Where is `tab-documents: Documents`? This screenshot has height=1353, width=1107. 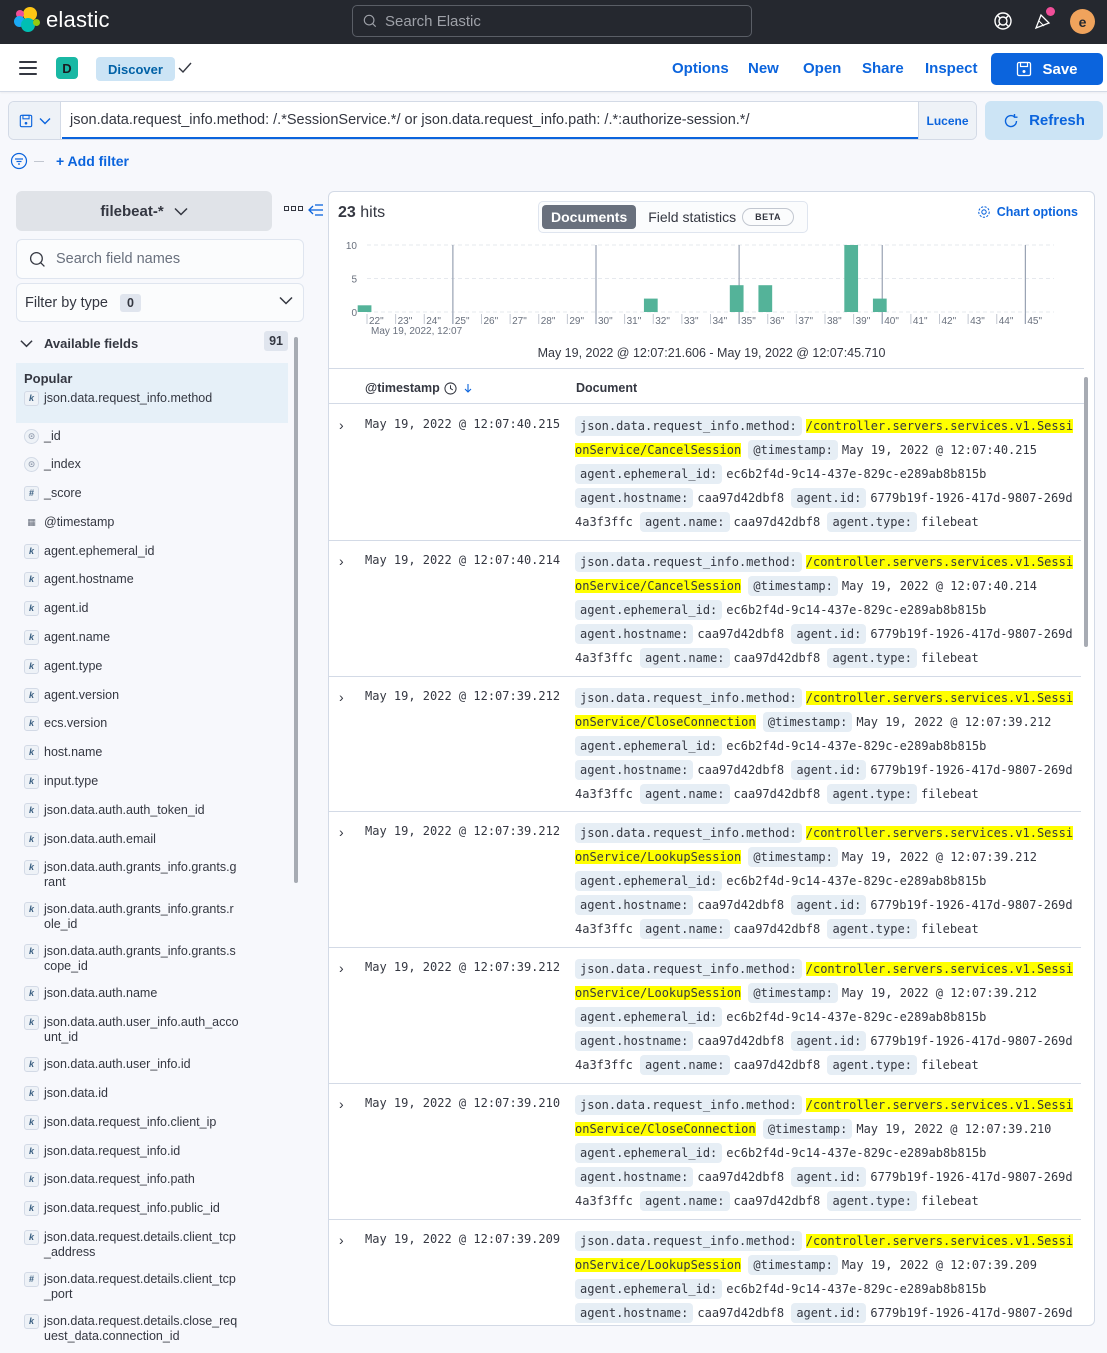
tab-documents: Documents is located at coordinates (589, 217).